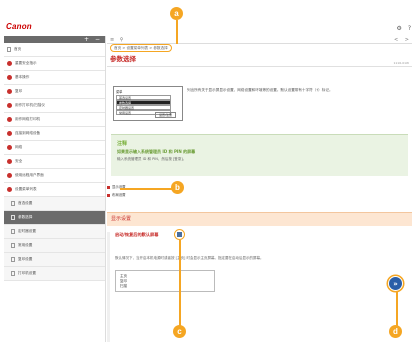 Image resolution: width=419 pixels, height=347 pixels. What do you see at coordinates (54, 64) in the screenshot?
I see `sidebar-item: 重要安全指示` at bounding box center [54, 64].